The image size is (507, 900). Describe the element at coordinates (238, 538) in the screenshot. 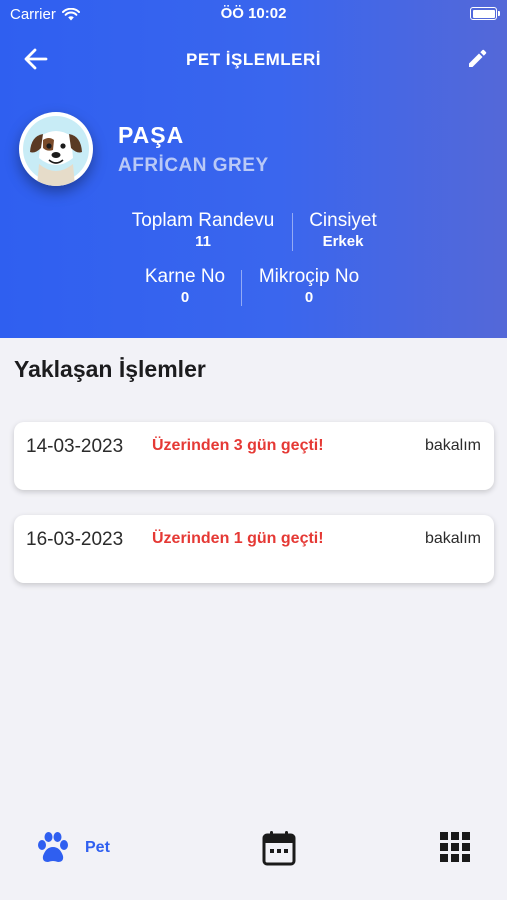

I see `appointment-status: Üzerinden 1 gün geçti!` at that location.